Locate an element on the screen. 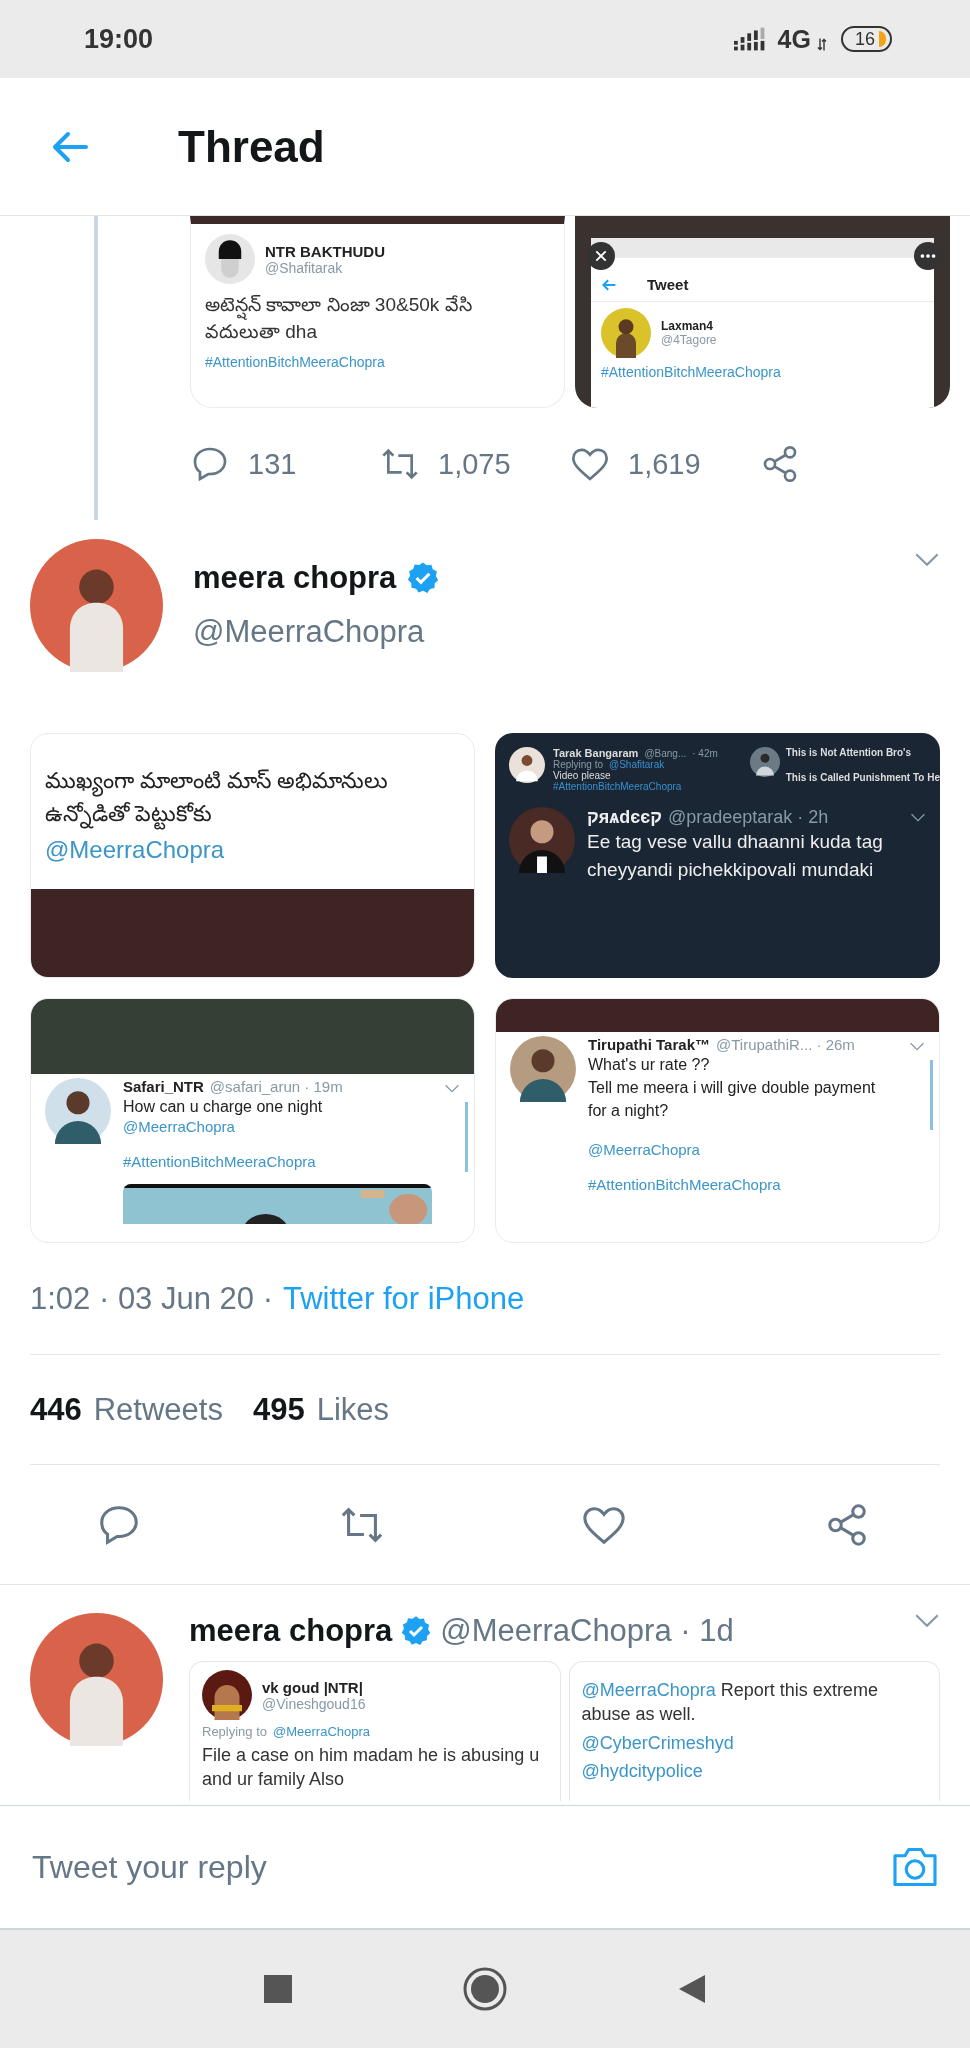 The width and height of the screenshot is (970, 2048). network-type: 4G is located at coordinates (794, 39).